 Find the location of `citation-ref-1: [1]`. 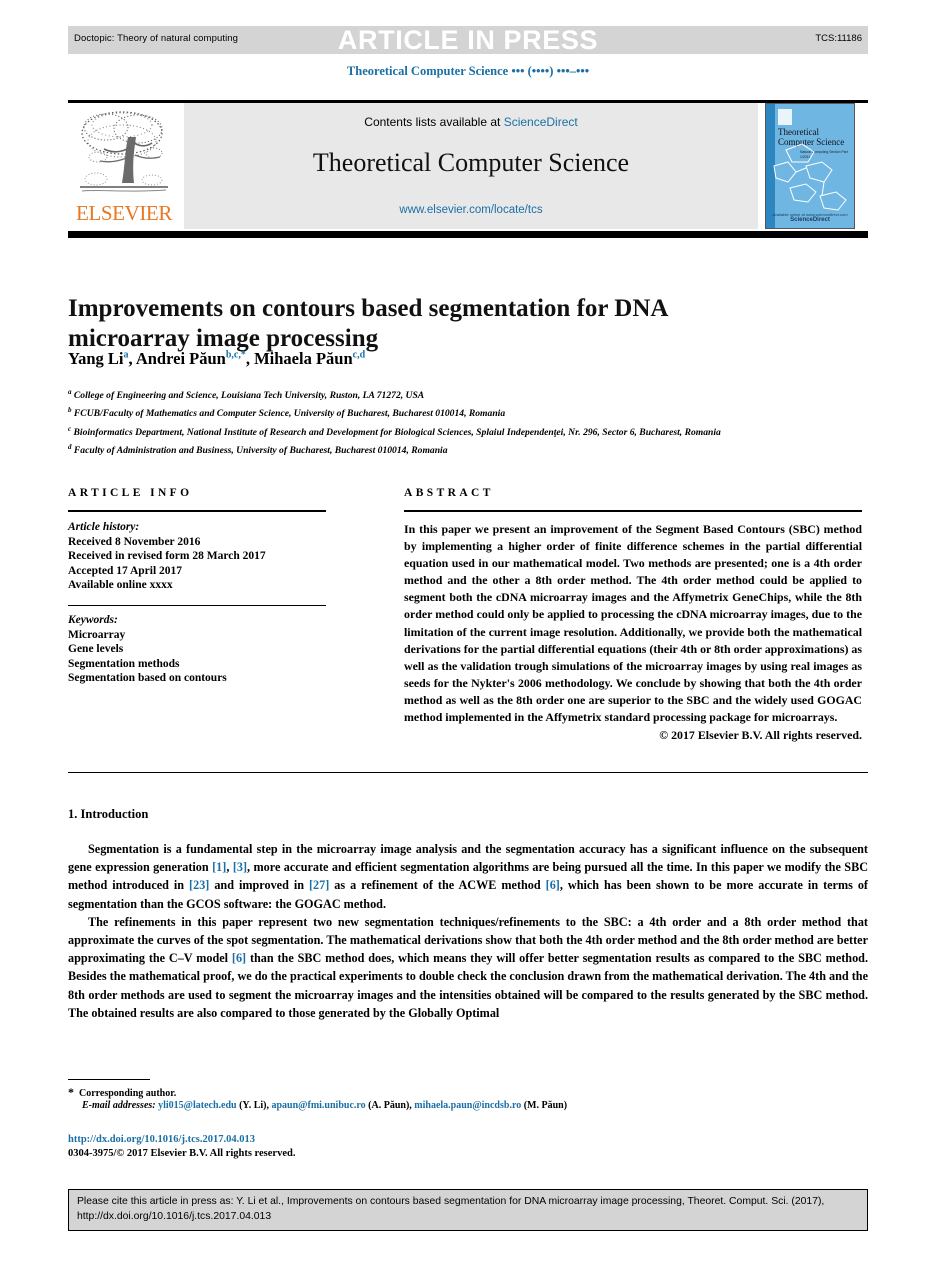

citation-ref-1: [1] is located at coordinates (219, 867).